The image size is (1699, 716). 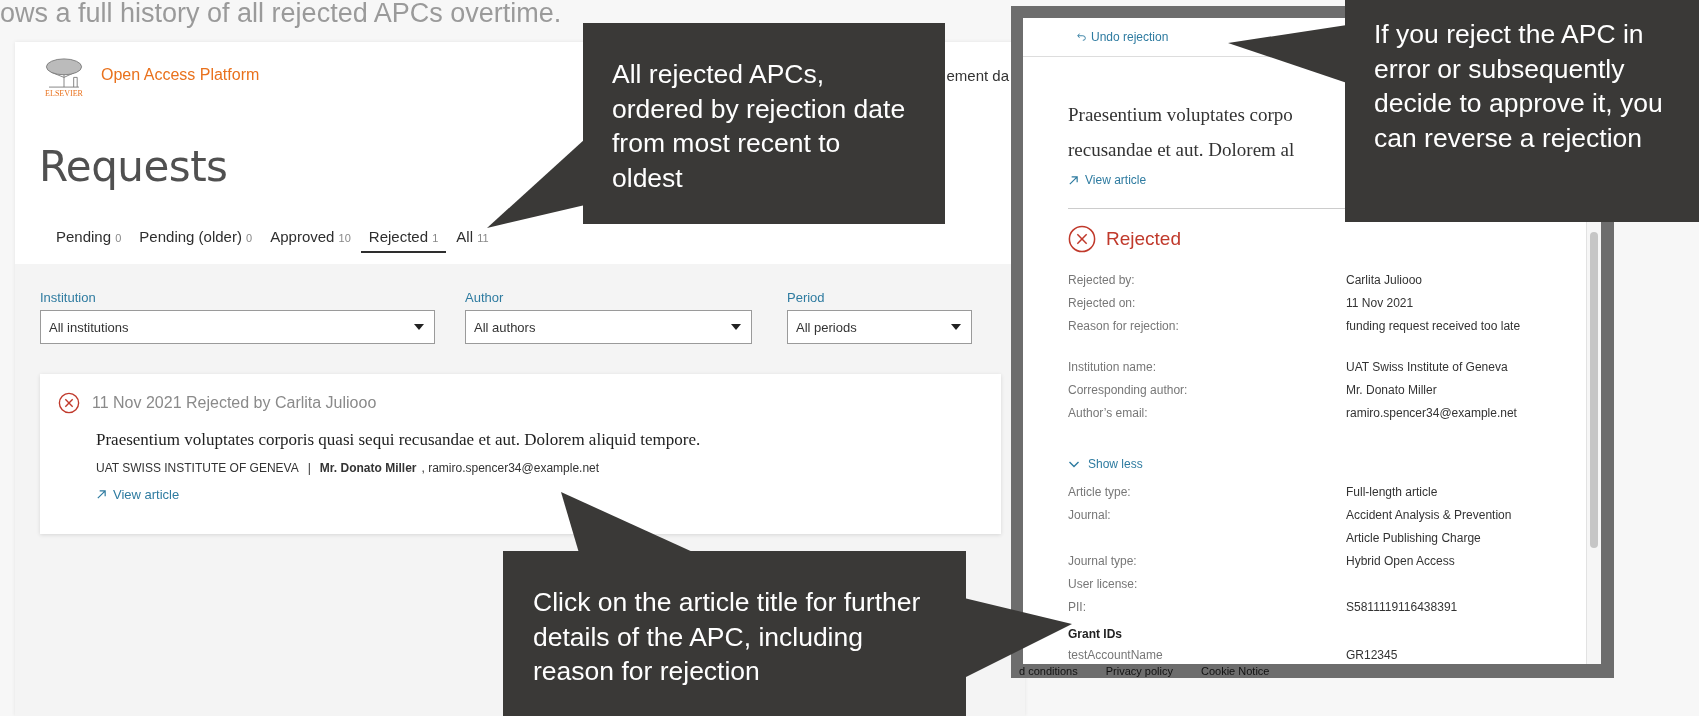 I want to click on article-title: Praesentium voluptates corporis quasi sequi recusandae et aut. Dolorem aliquid tempore., so click(x=539, y=440).